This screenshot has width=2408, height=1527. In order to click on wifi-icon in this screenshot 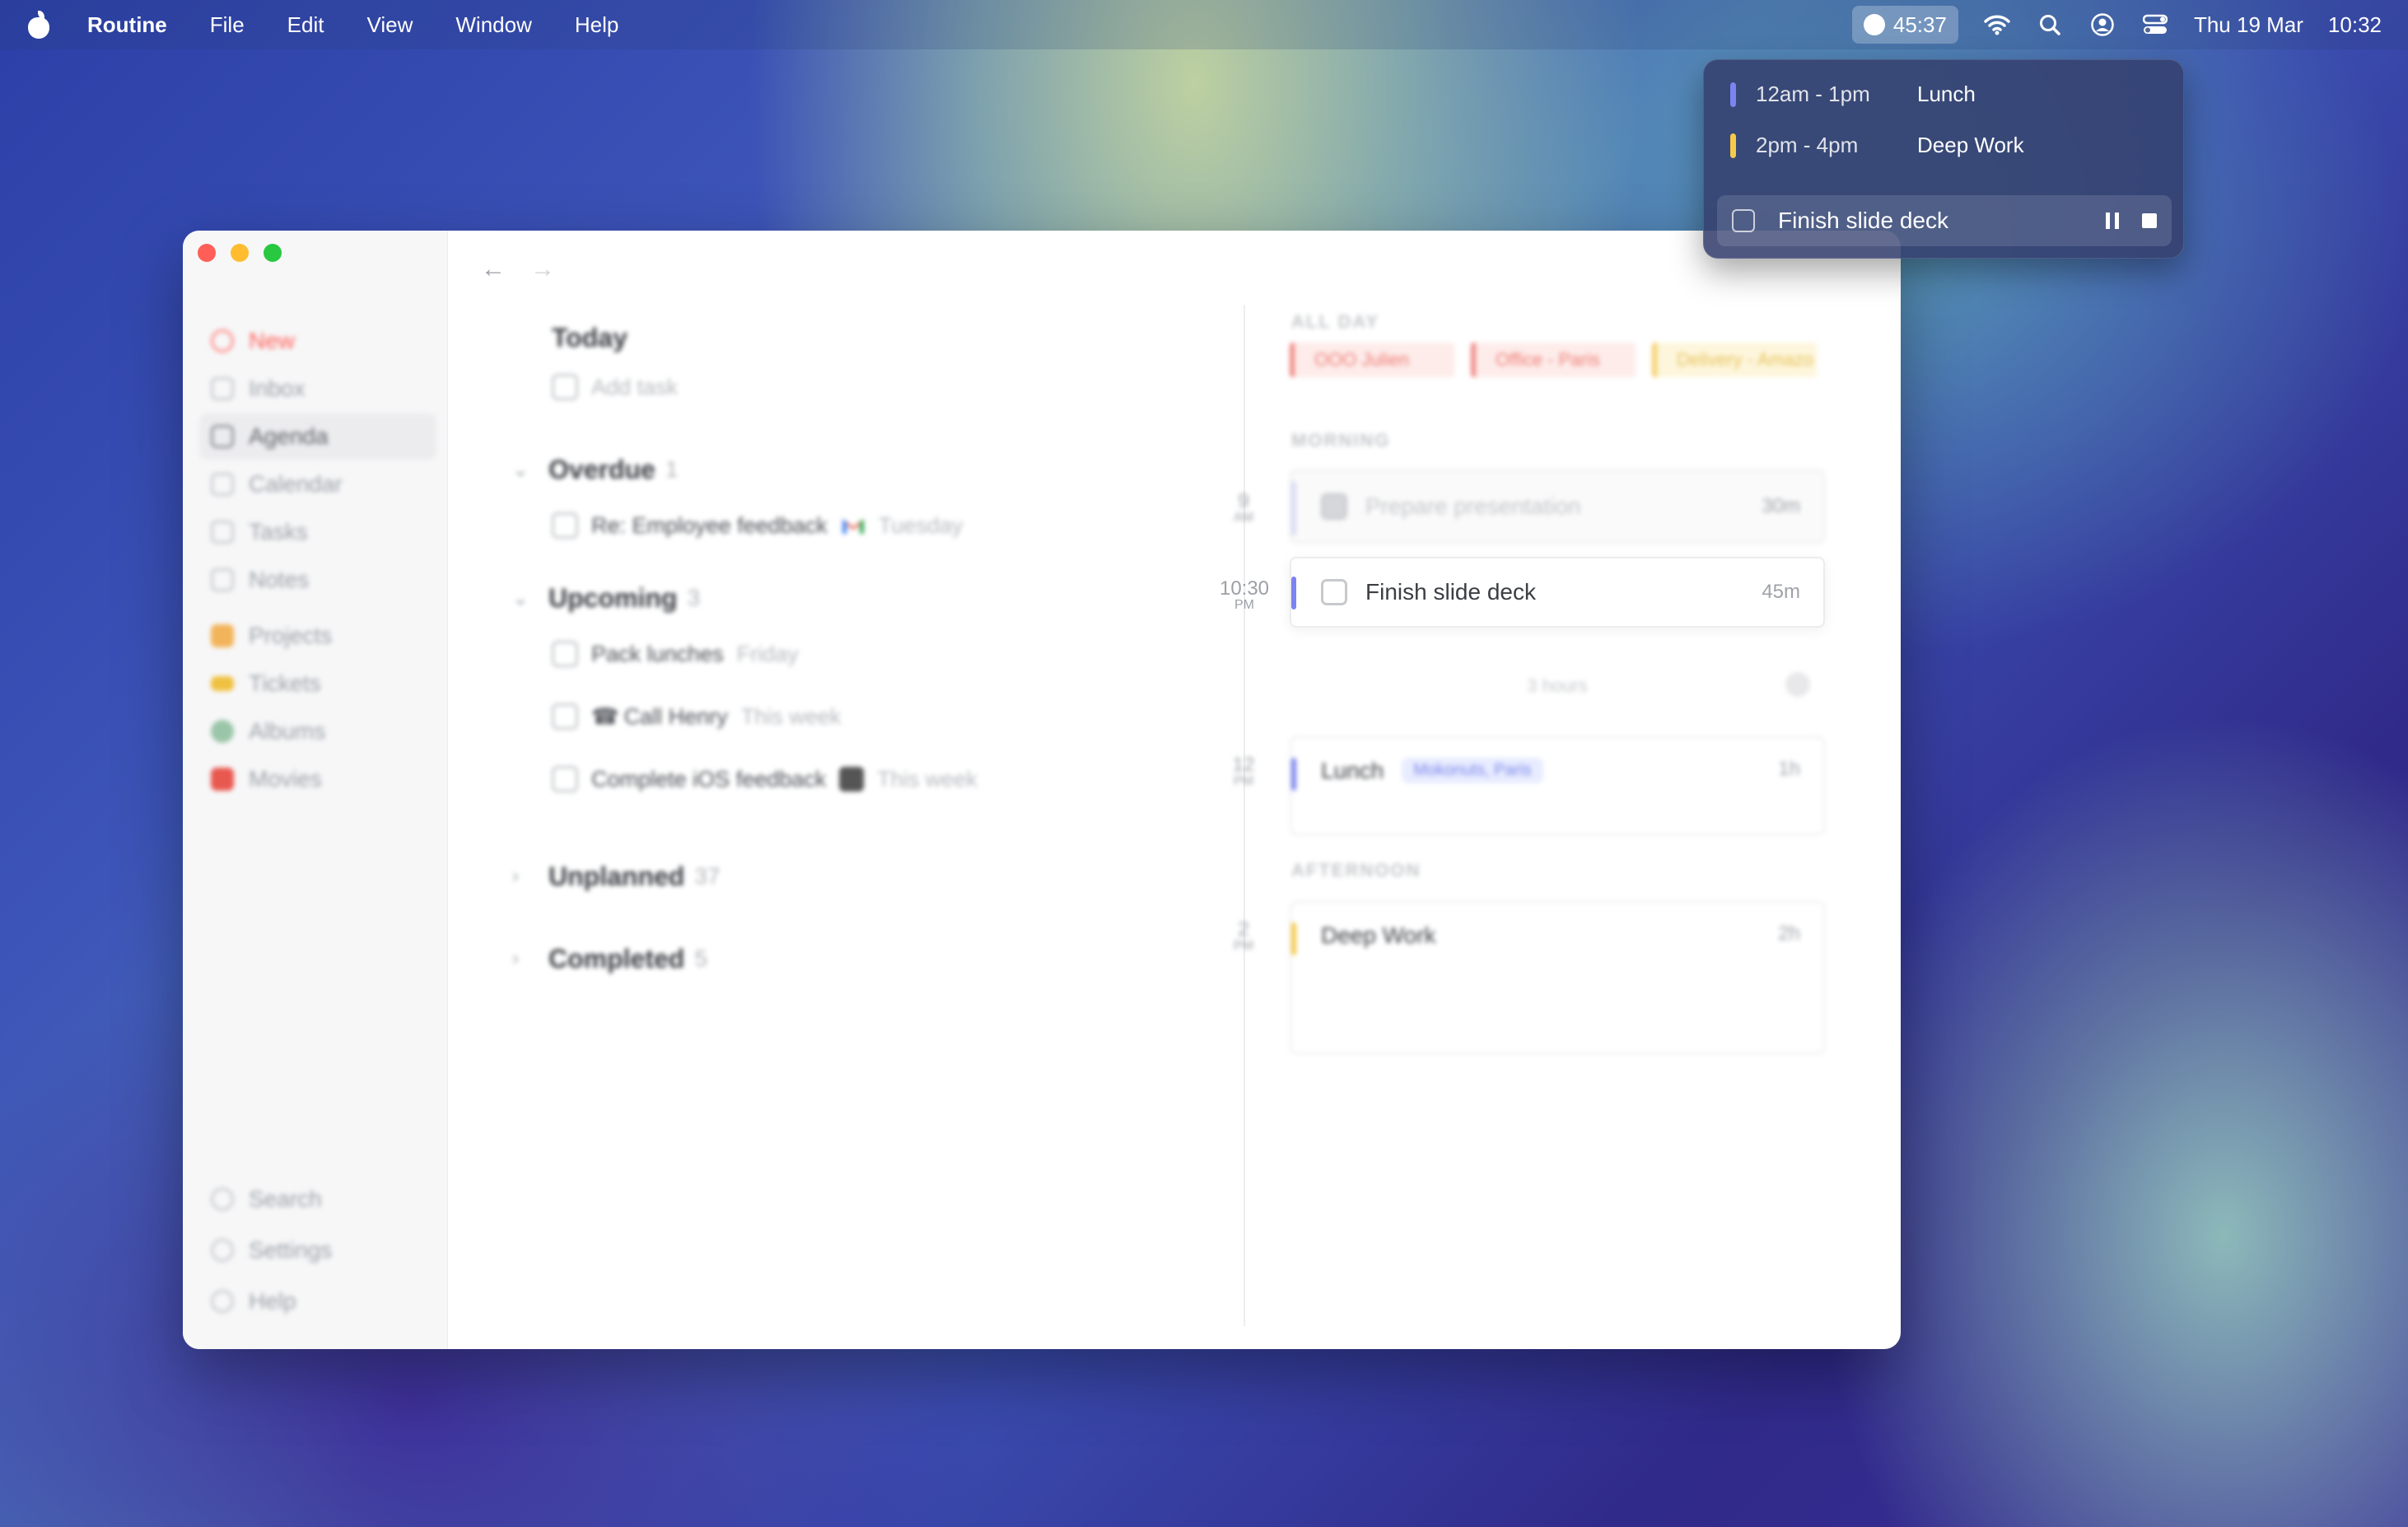, I will do `click(1997, 25)`.